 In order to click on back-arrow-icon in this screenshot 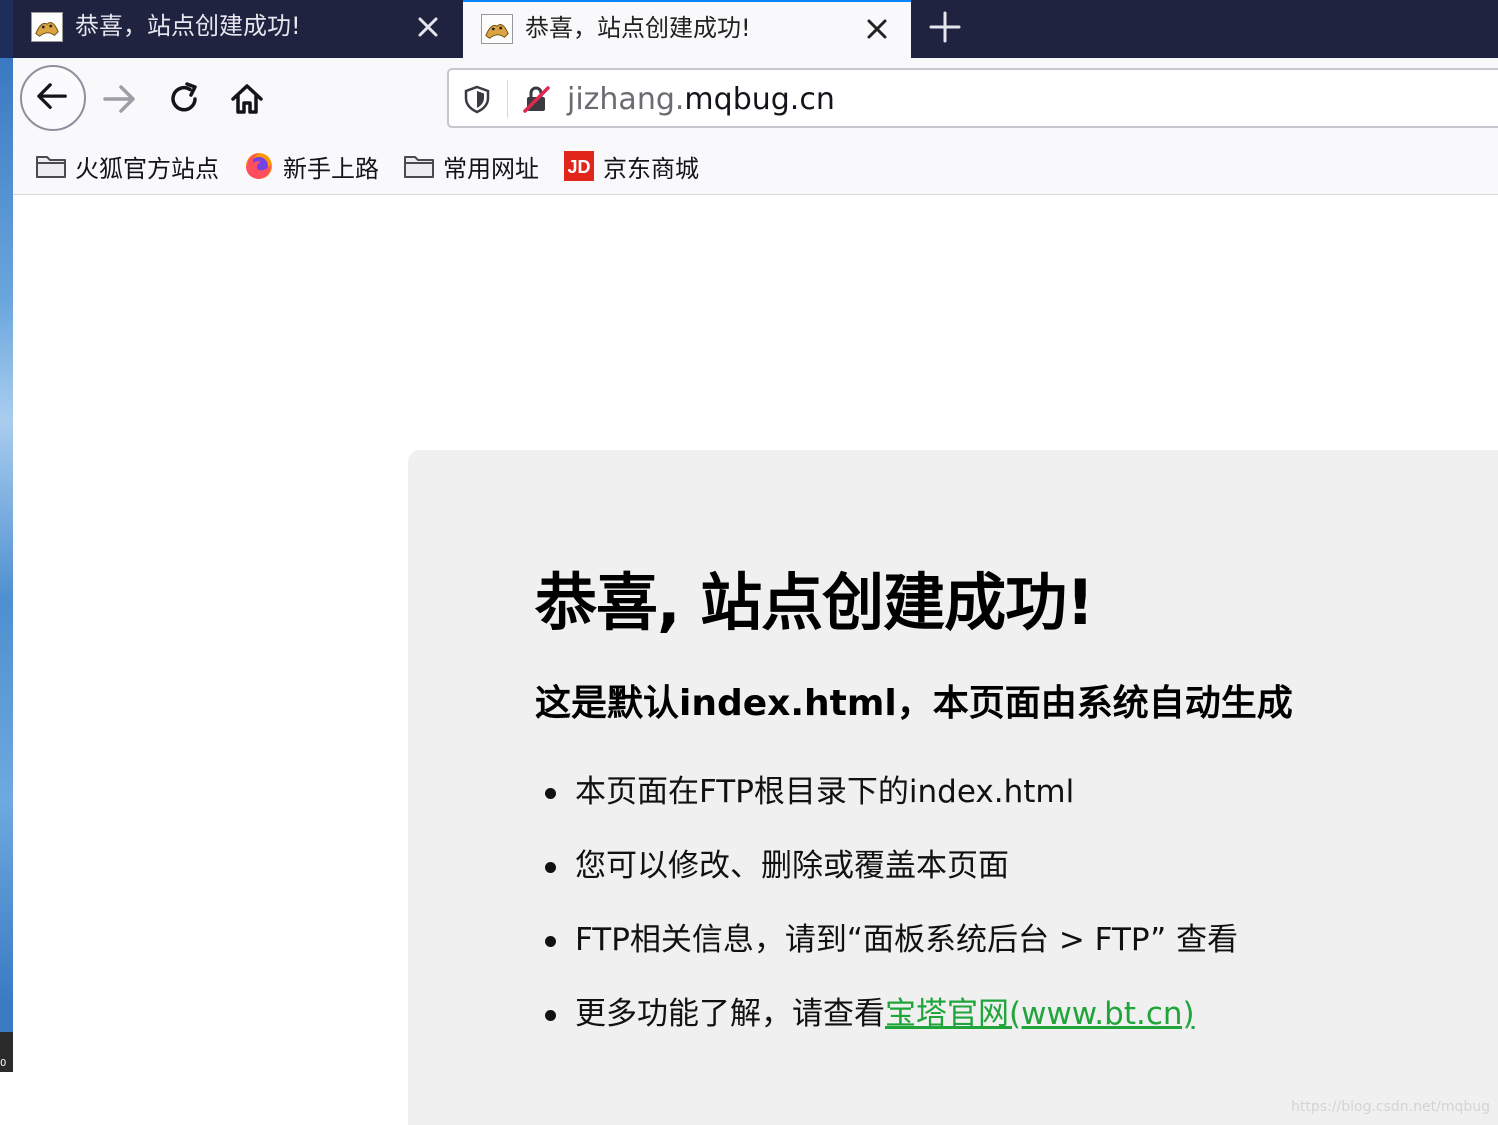, I will do `click(52, 96)`.